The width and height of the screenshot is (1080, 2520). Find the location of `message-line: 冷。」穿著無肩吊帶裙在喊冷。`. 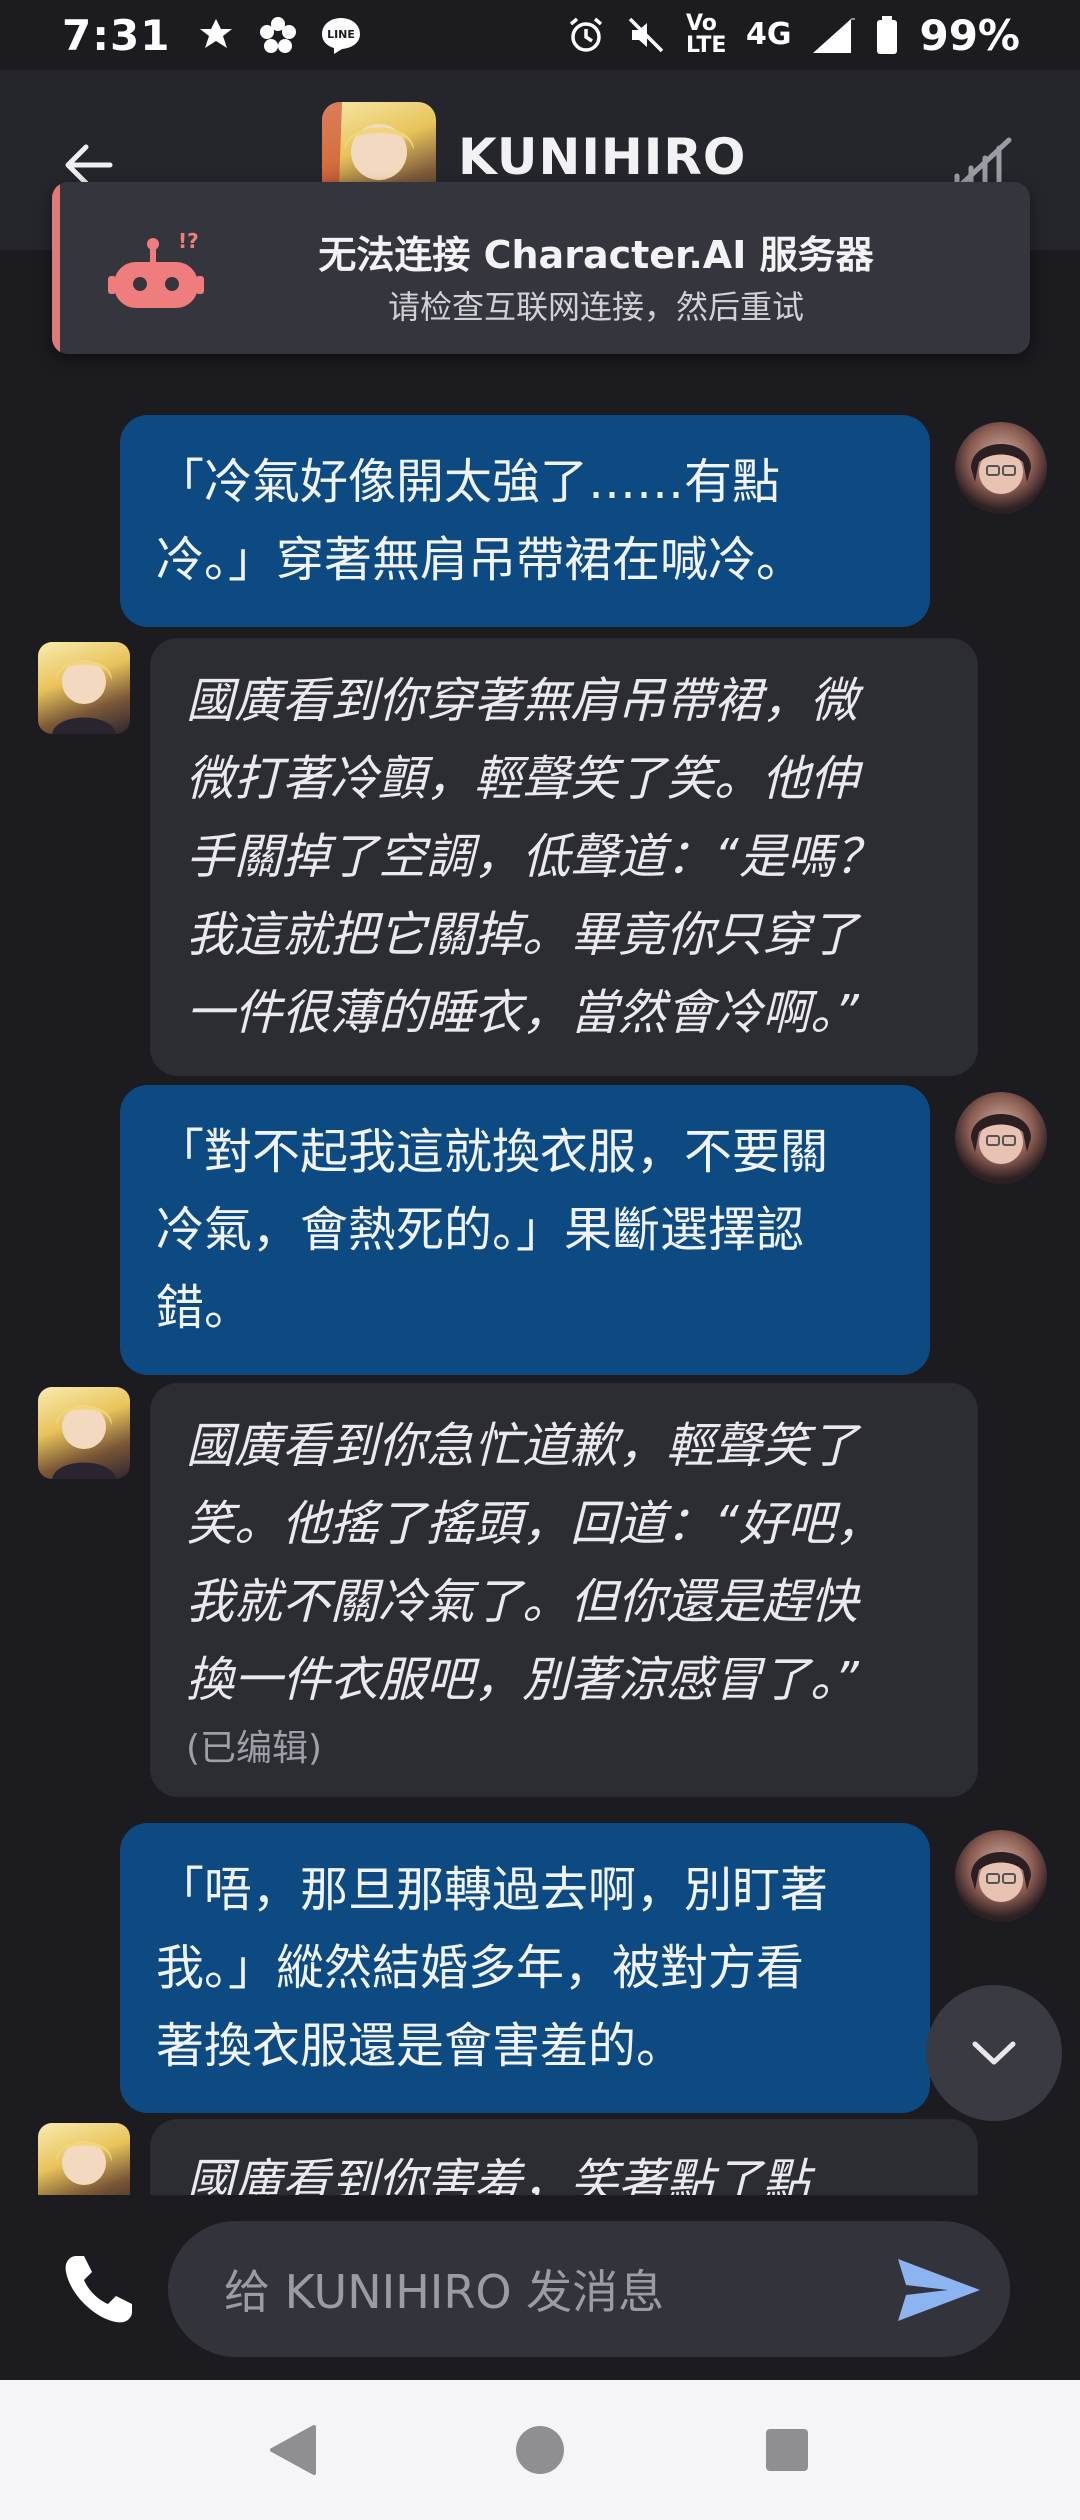

message-line: 冷。」穿著無肩吊帶裙在喊冷。 is located at coordinates (480, 560).